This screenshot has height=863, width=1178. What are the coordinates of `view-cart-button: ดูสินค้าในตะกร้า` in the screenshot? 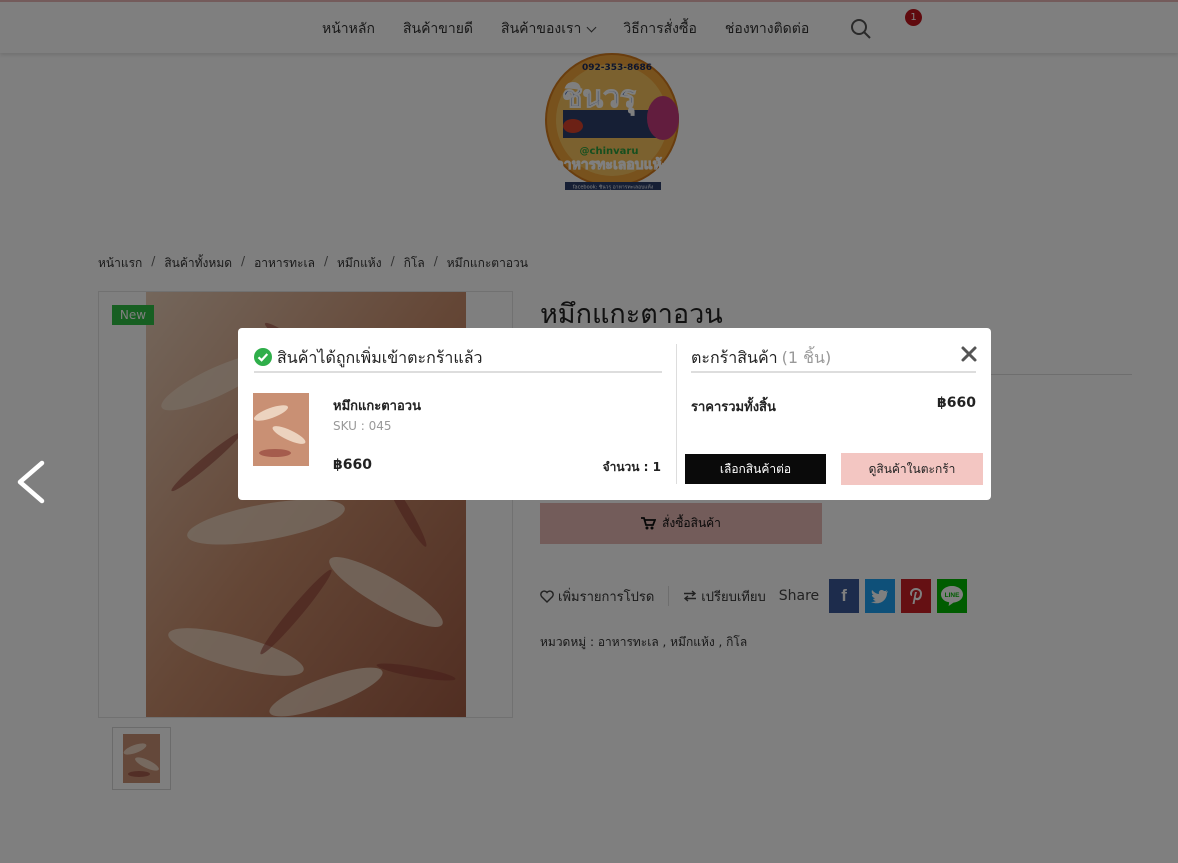 It's located at (912, 469).